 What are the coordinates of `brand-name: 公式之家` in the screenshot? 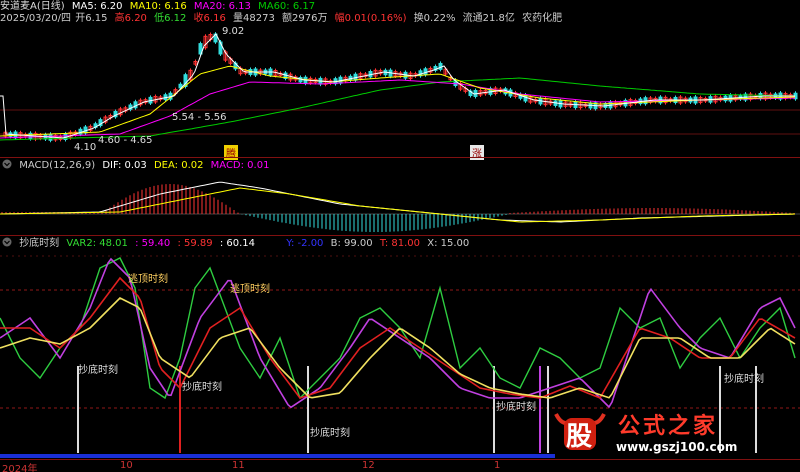 It's located at (668, 426).